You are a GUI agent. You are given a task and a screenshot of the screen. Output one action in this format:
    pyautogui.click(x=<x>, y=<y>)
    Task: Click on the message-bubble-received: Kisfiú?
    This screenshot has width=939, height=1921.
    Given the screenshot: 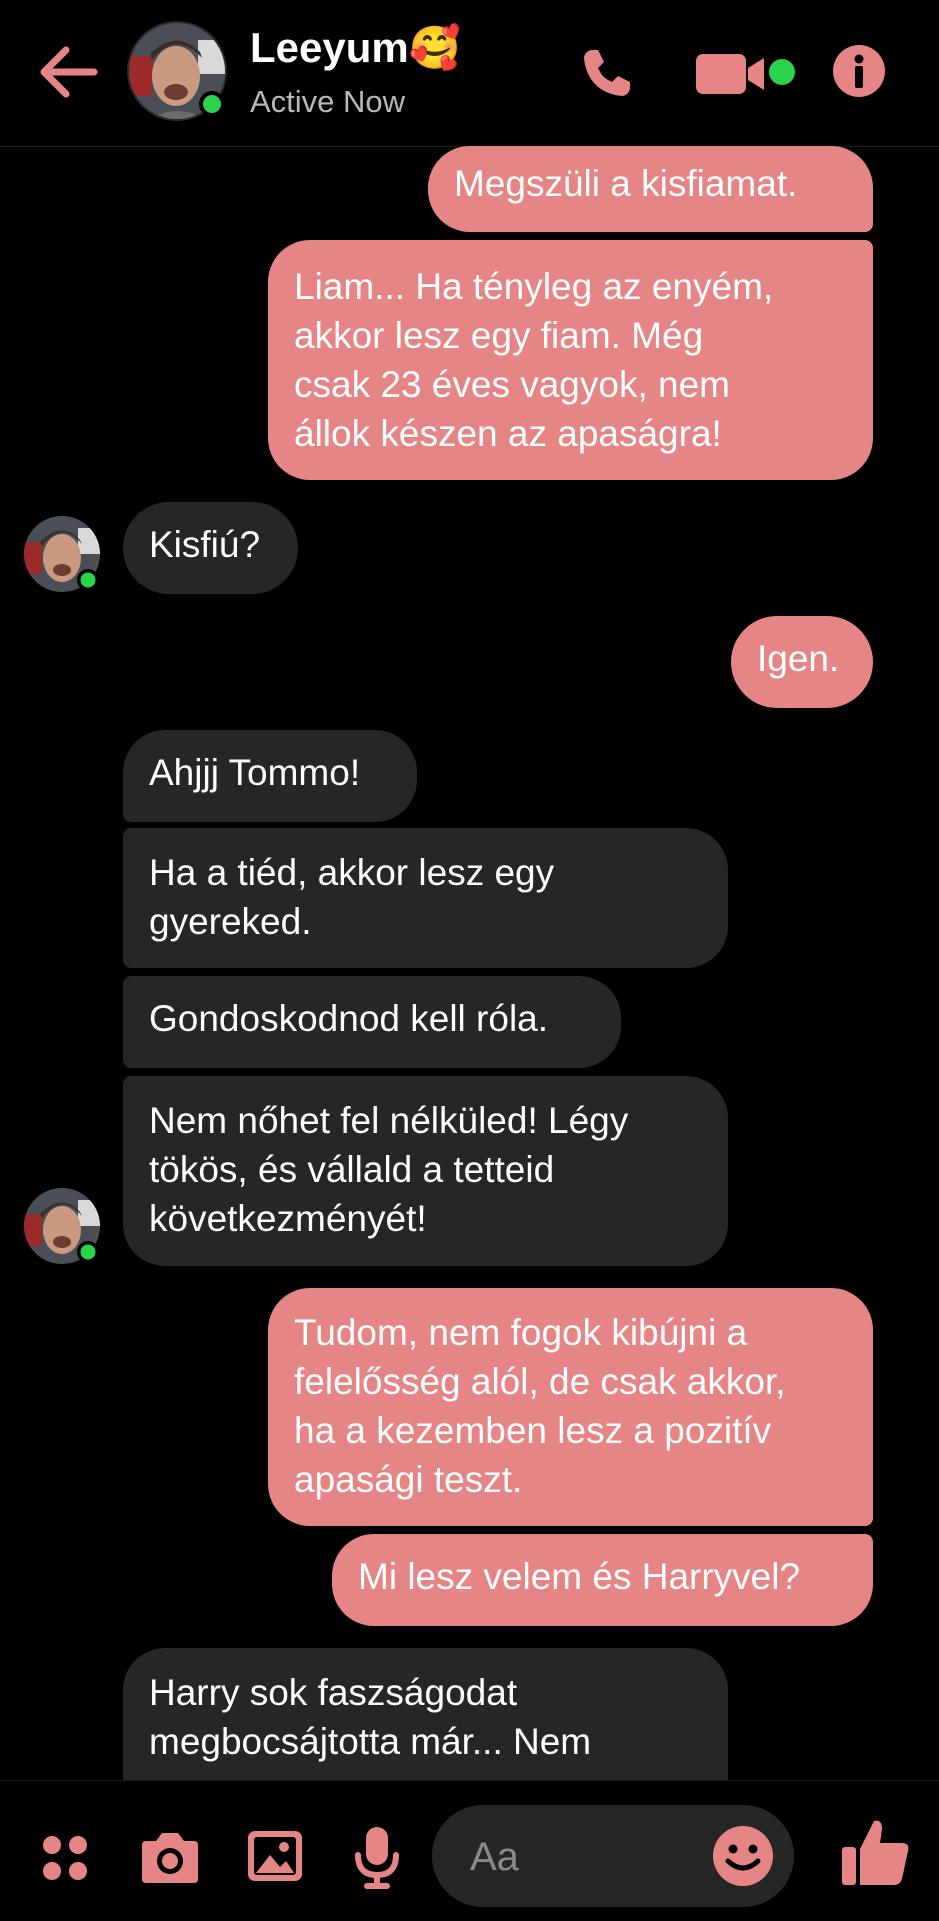 What is the action you would take?
    pyautogui.click(x=210, y=548)
    